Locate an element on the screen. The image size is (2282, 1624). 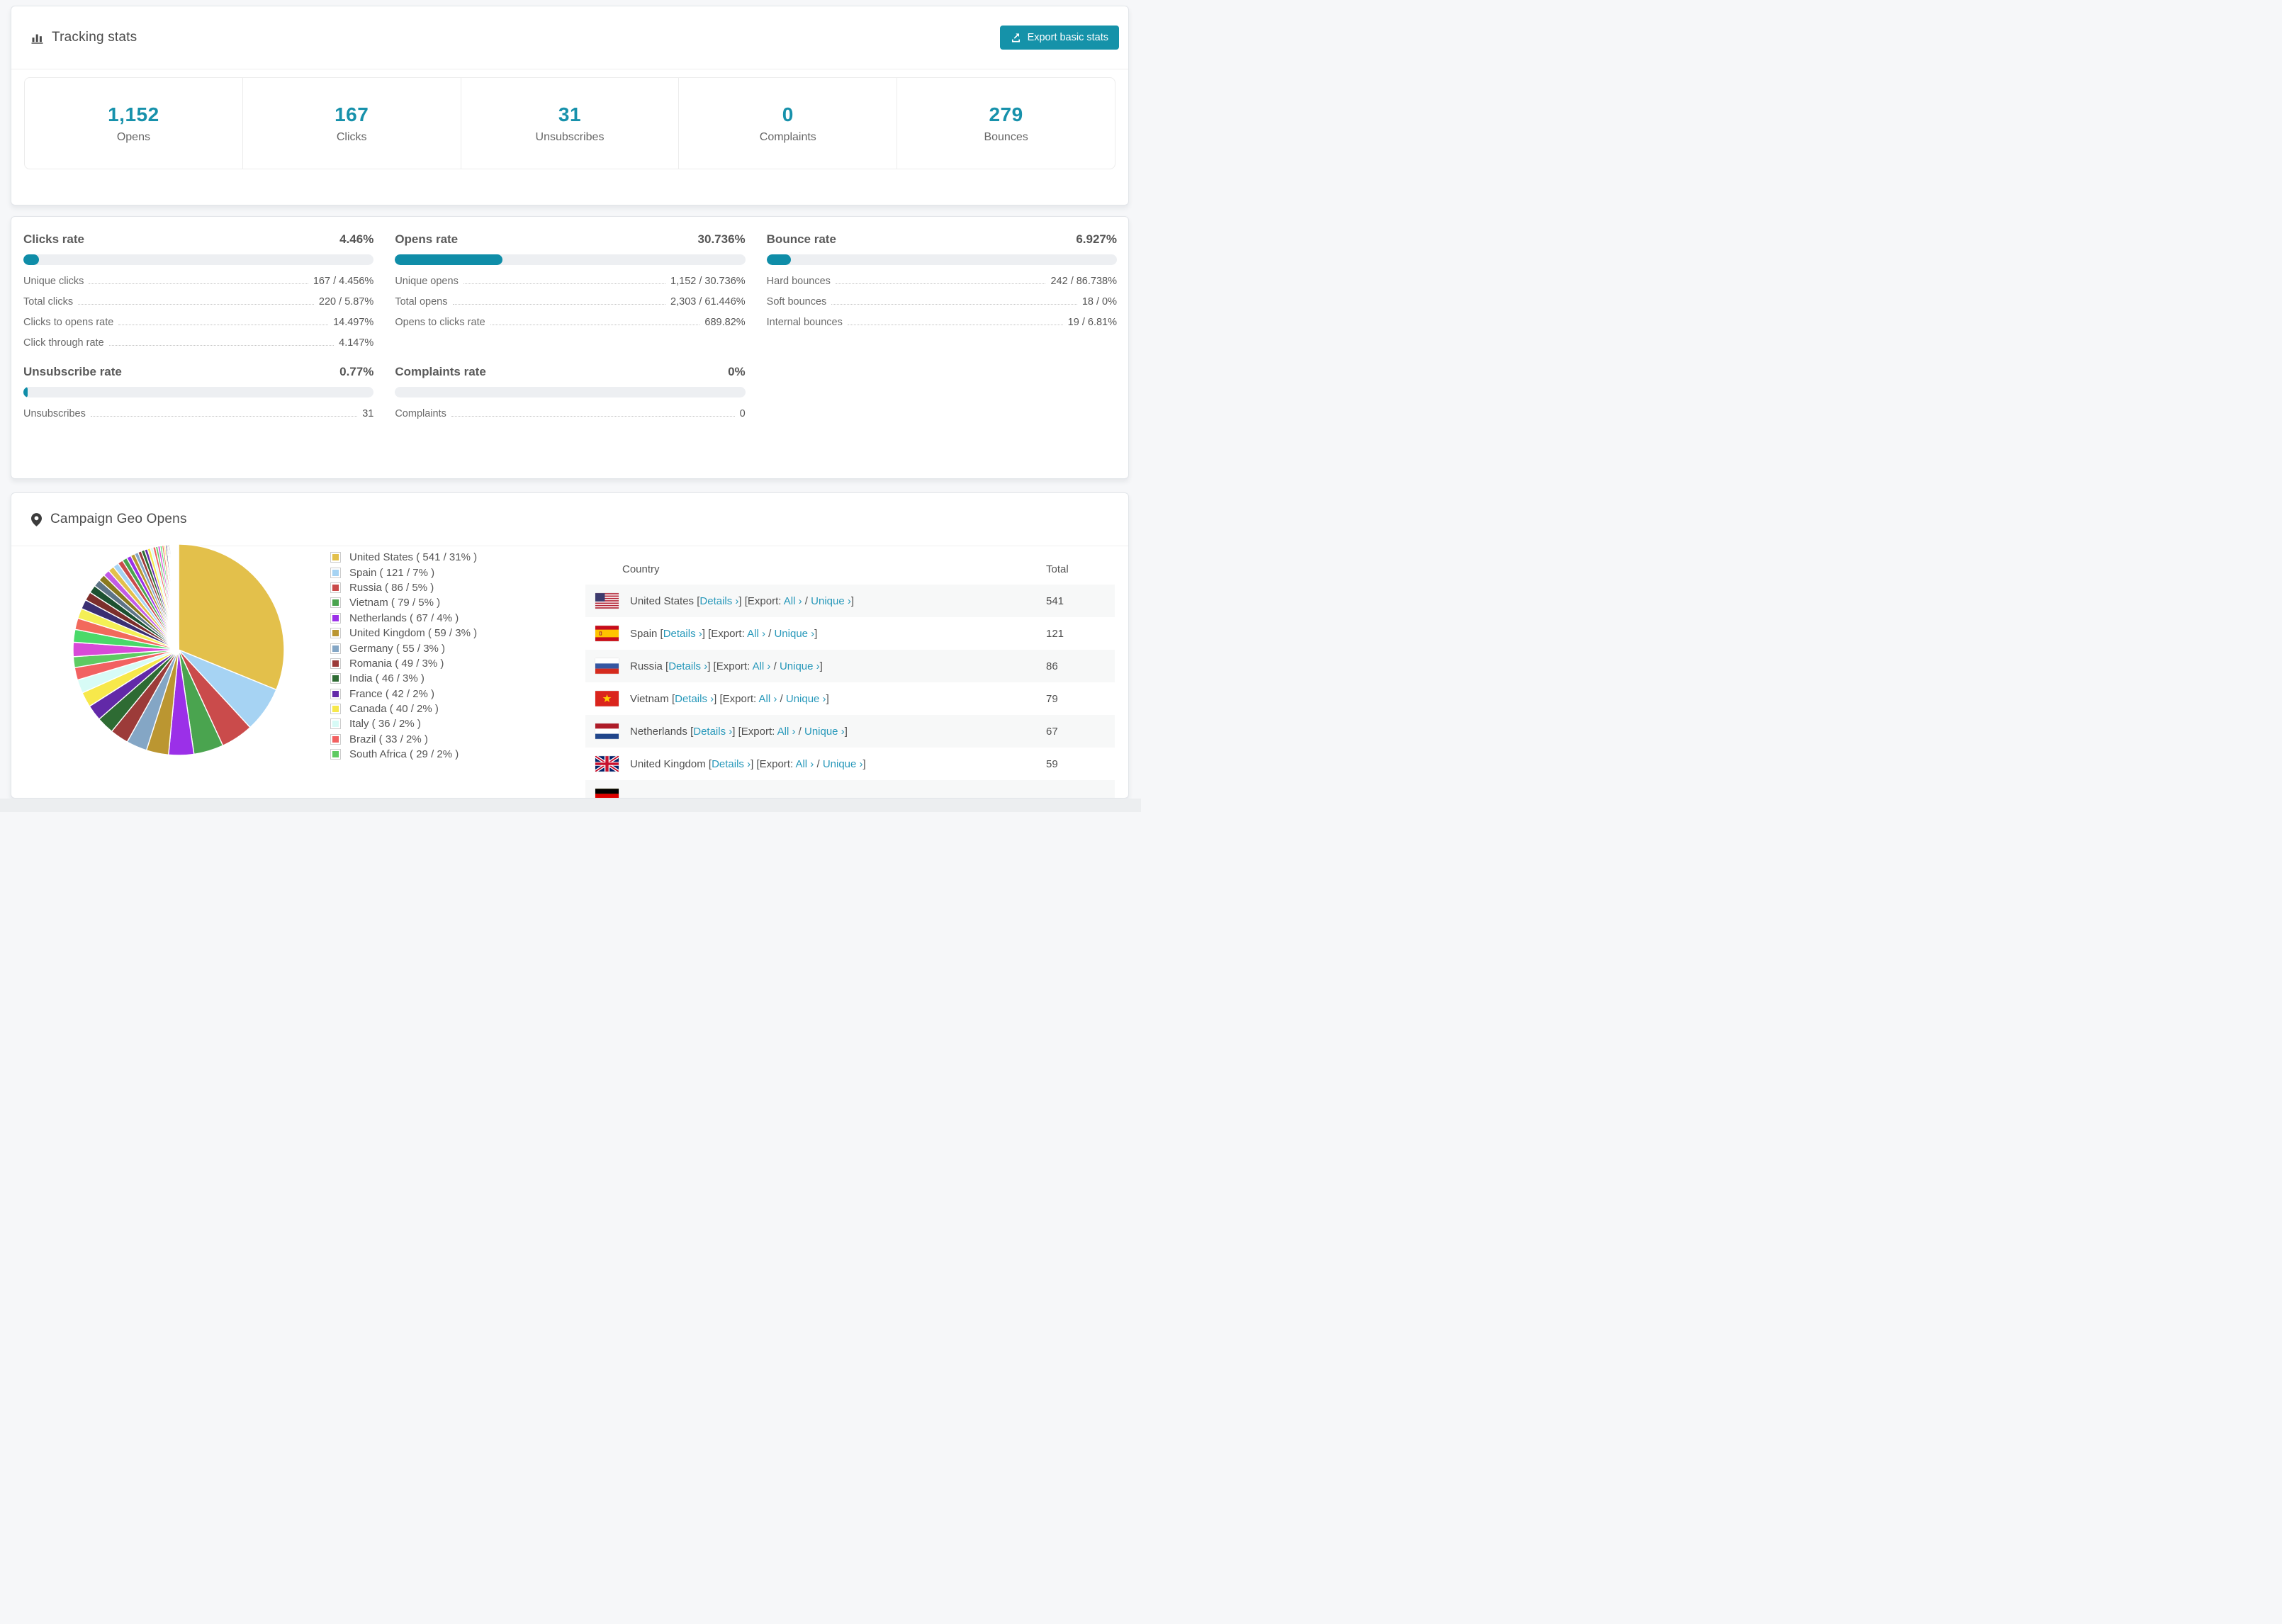
legend-item-italy: Italy ( 36 / 2% ) is located at coordinates (404, 723).